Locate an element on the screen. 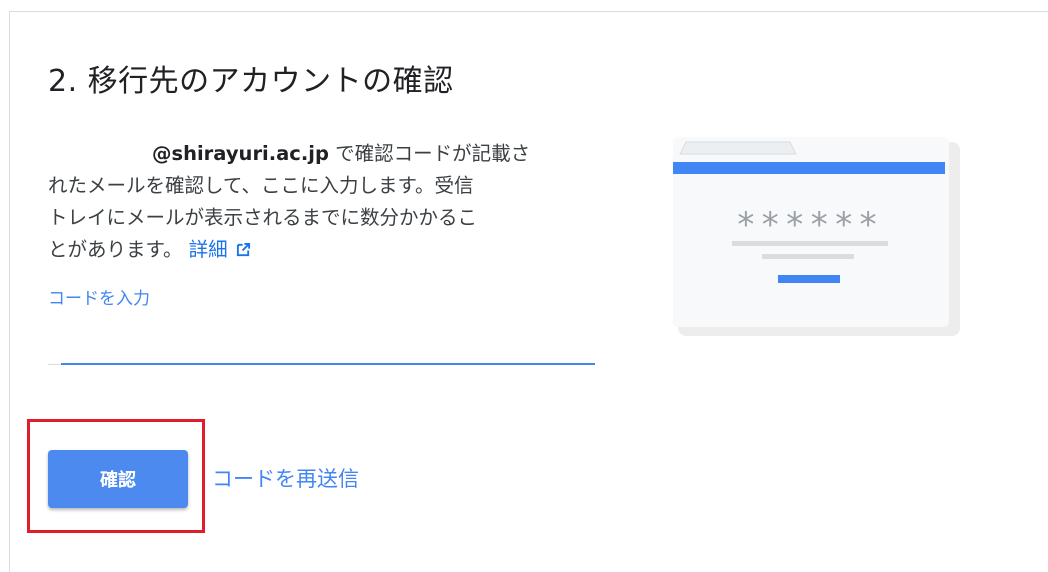 The image size is (1048, 572). page-title: 2. 移行先のアカウントの確認 is located at coordinates (251, 81).